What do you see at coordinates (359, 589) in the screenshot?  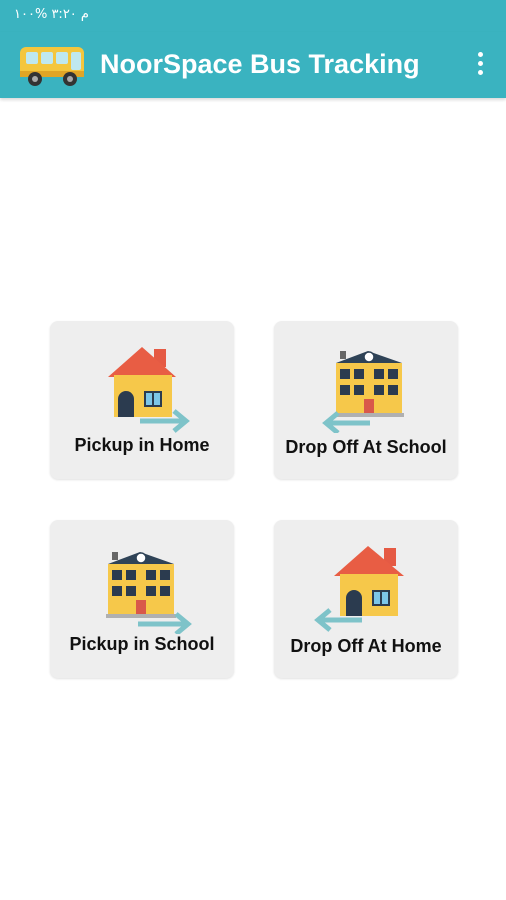 I see `home-arrow-left-icon` at bounding box center [359, 589].